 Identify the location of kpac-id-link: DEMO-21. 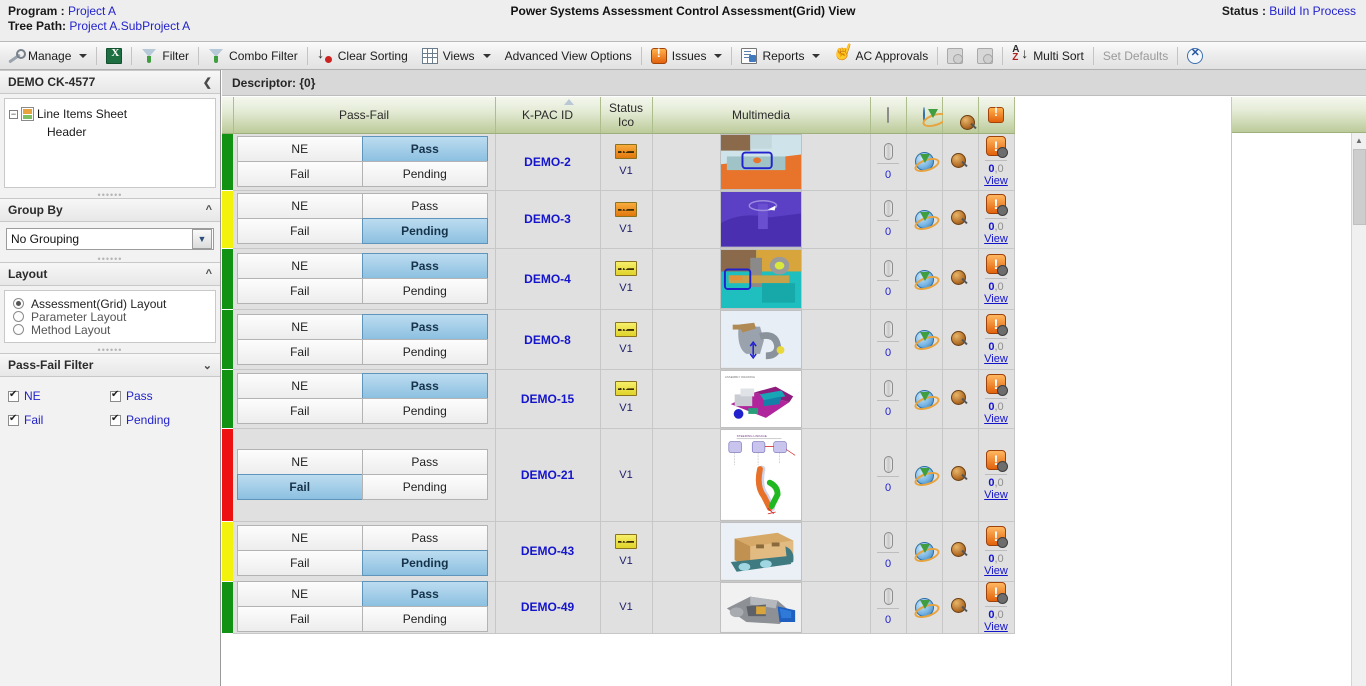
(547, 475).